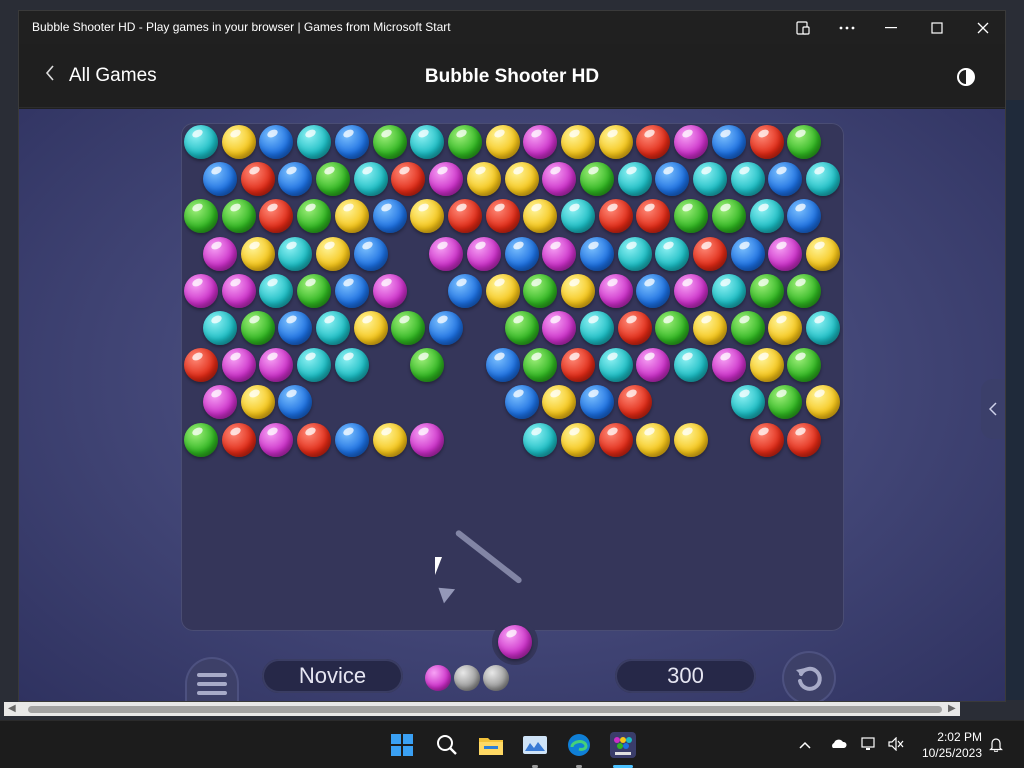 This screenshot has width=1024, height=768. Describe the element at coordinates (847, 27) in the screenshot. I see `more-icon` at that location.